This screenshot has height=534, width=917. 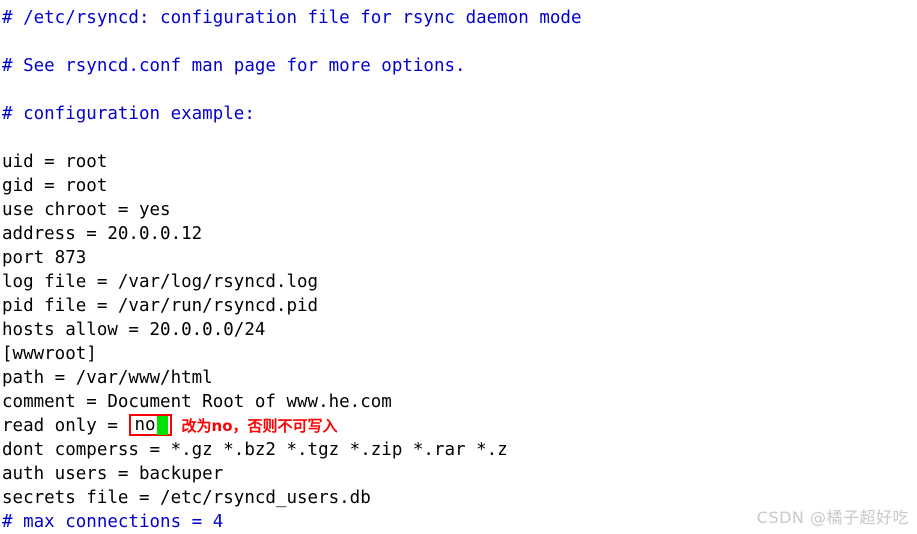 What do you see at coordinates (458, 426) in the screenshot?
I see `read-only-setting-row: read only = no 改为no，否则不可写入` at bounding box center [458, 426].